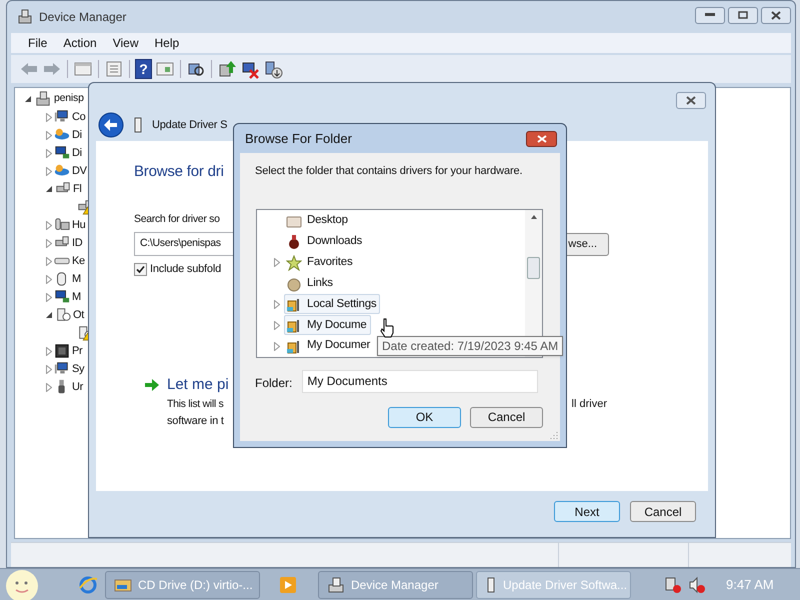 The width and height of the screenshot is (800, 600). What do you see at coordinates (329, 346) in the screenshot?
I see `folder-item: My Documer` at bounding box center [329, 346].